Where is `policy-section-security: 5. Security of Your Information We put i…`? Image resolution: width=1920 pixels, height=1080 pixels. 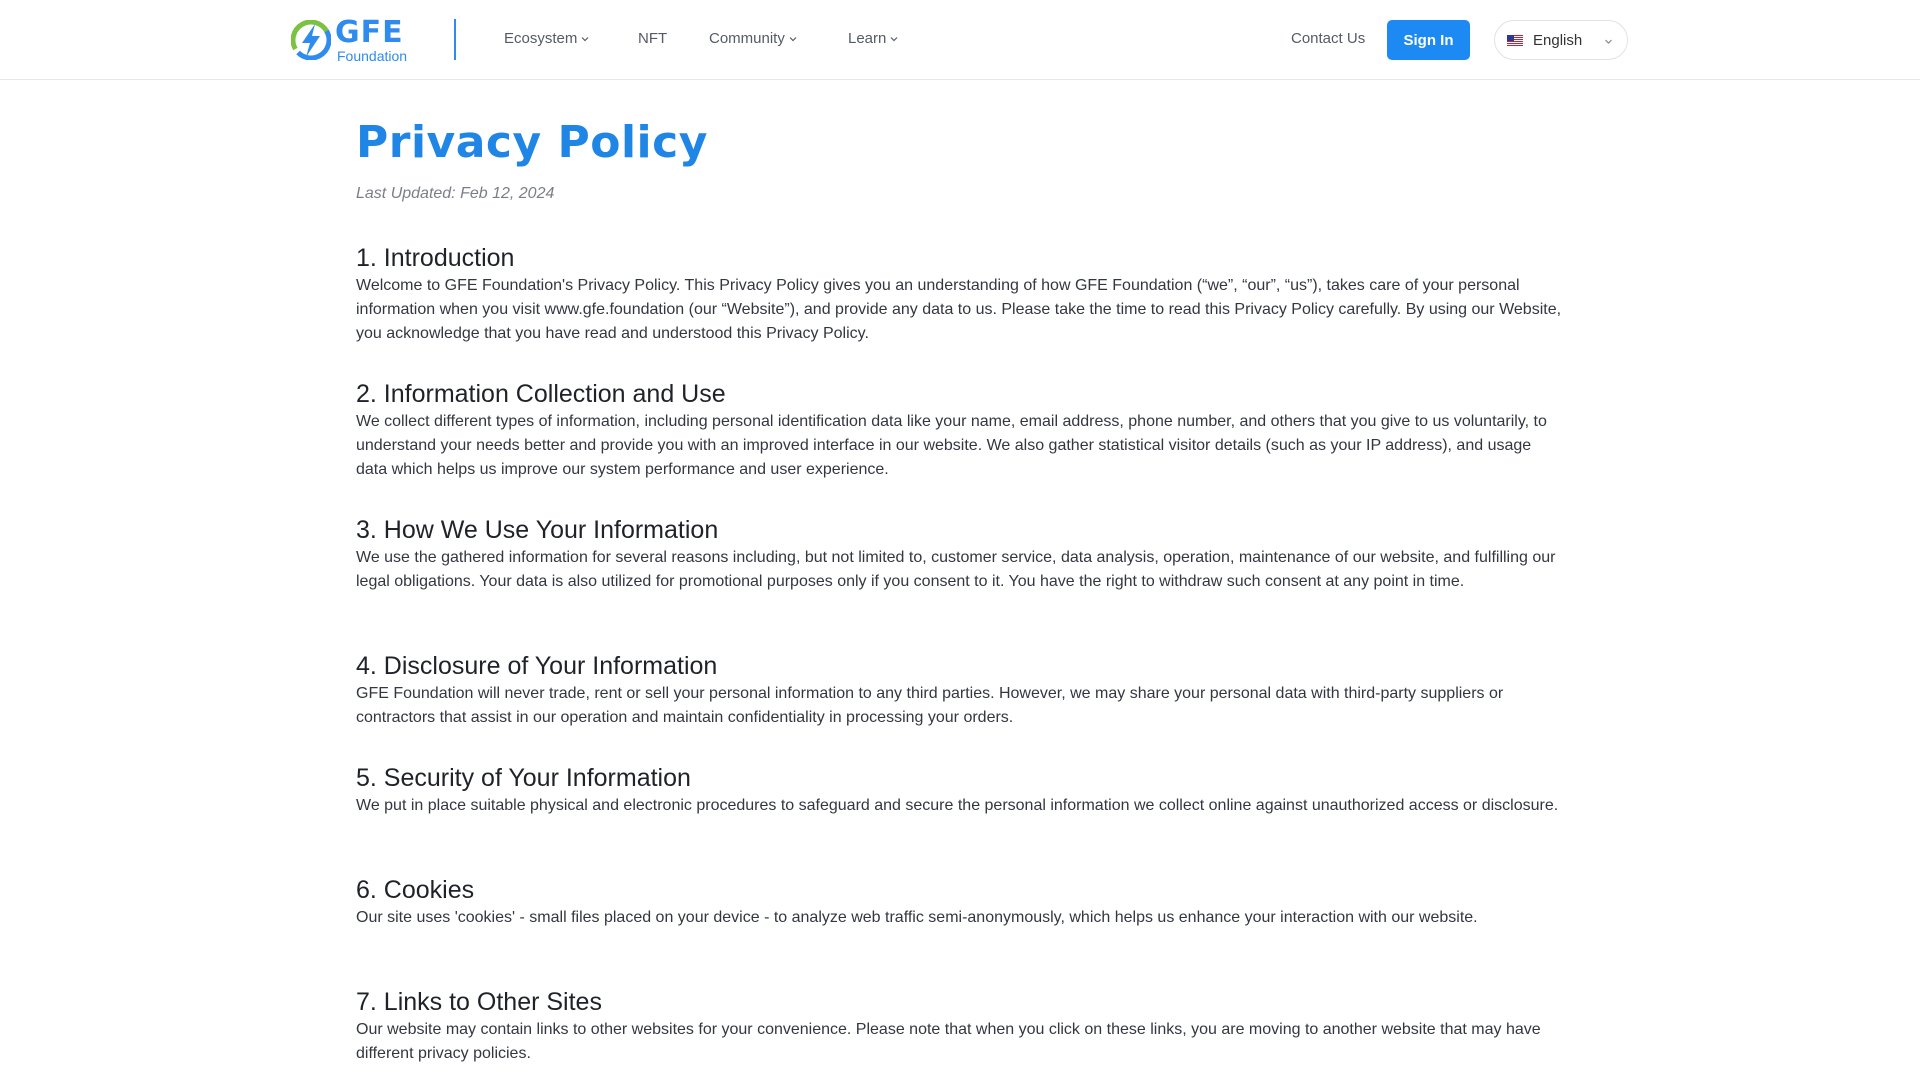 policy-section-security: 5. Security of Your Information We put i… is located at coordinates (961, 790).